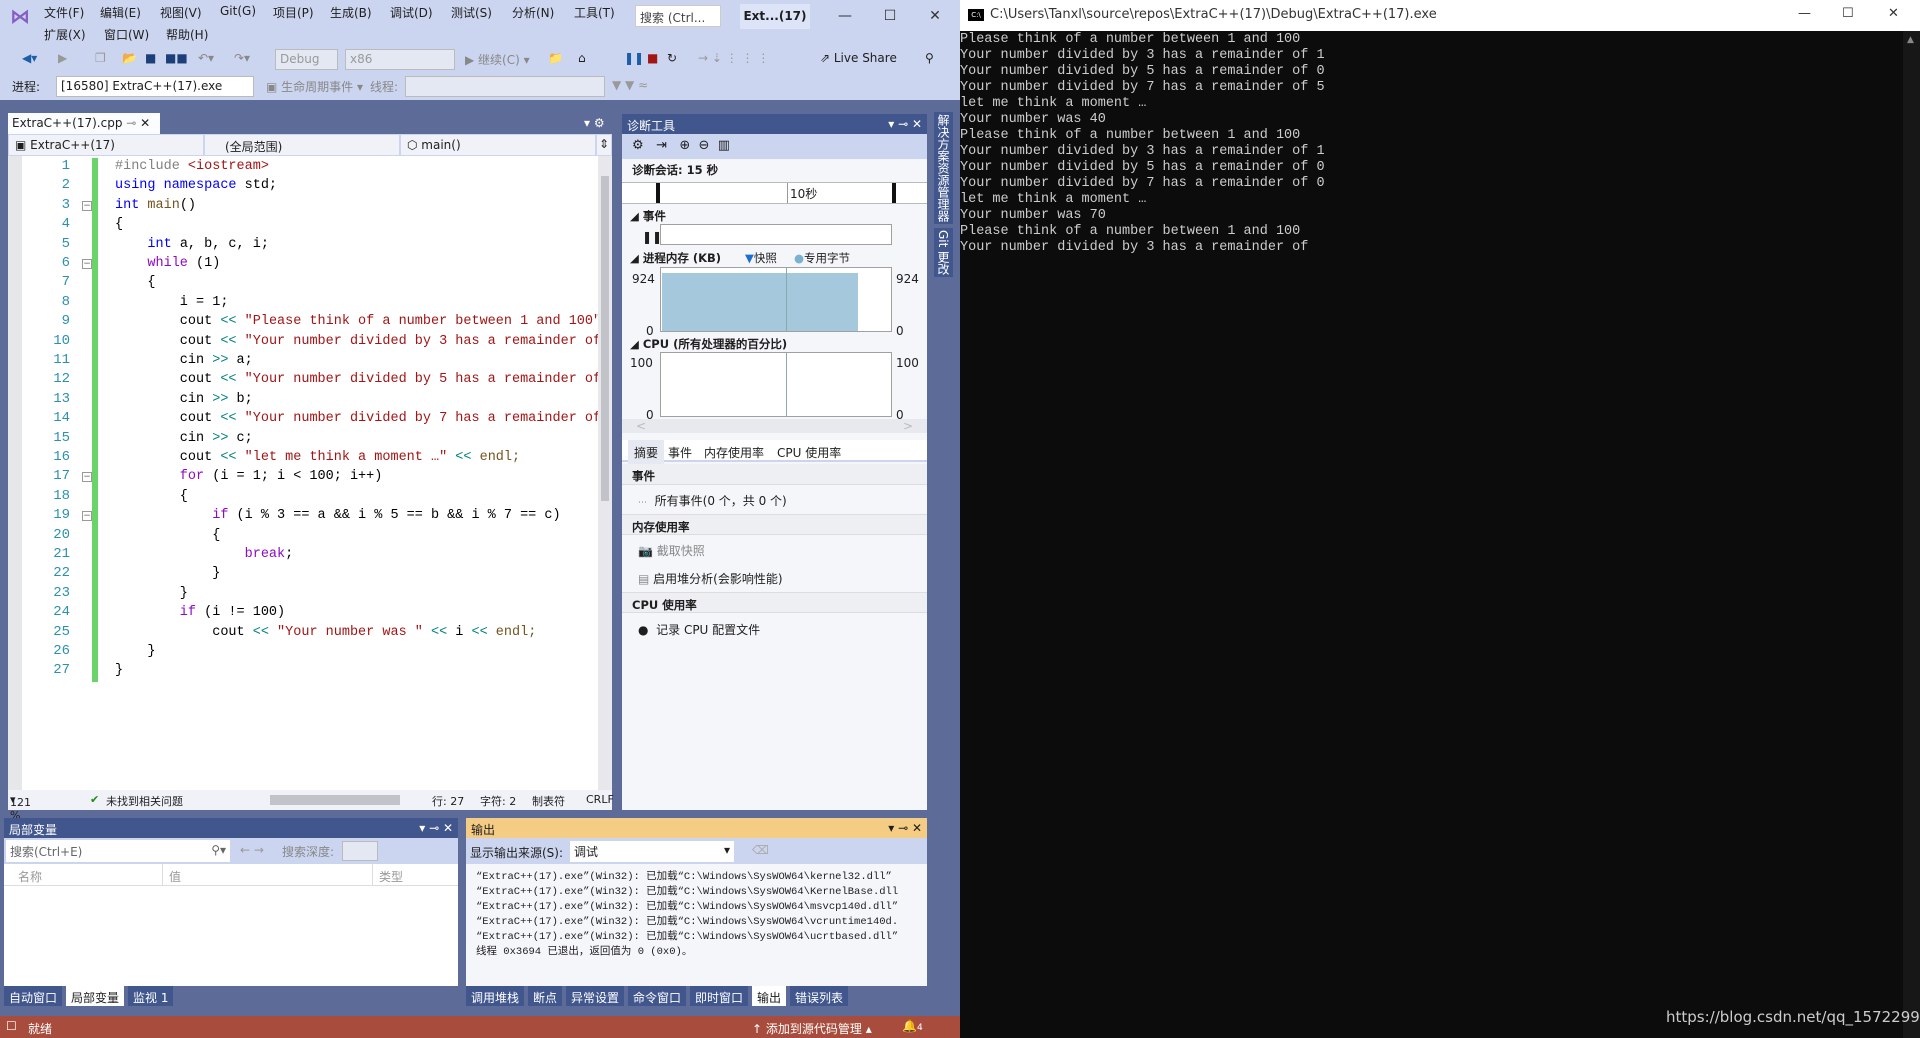 This screenshot has width=1920, height=1038. What do you see at coordinates (545, 996) in the screenshot?
I see `output-tab: 断点` at bounding box center [545, 996].